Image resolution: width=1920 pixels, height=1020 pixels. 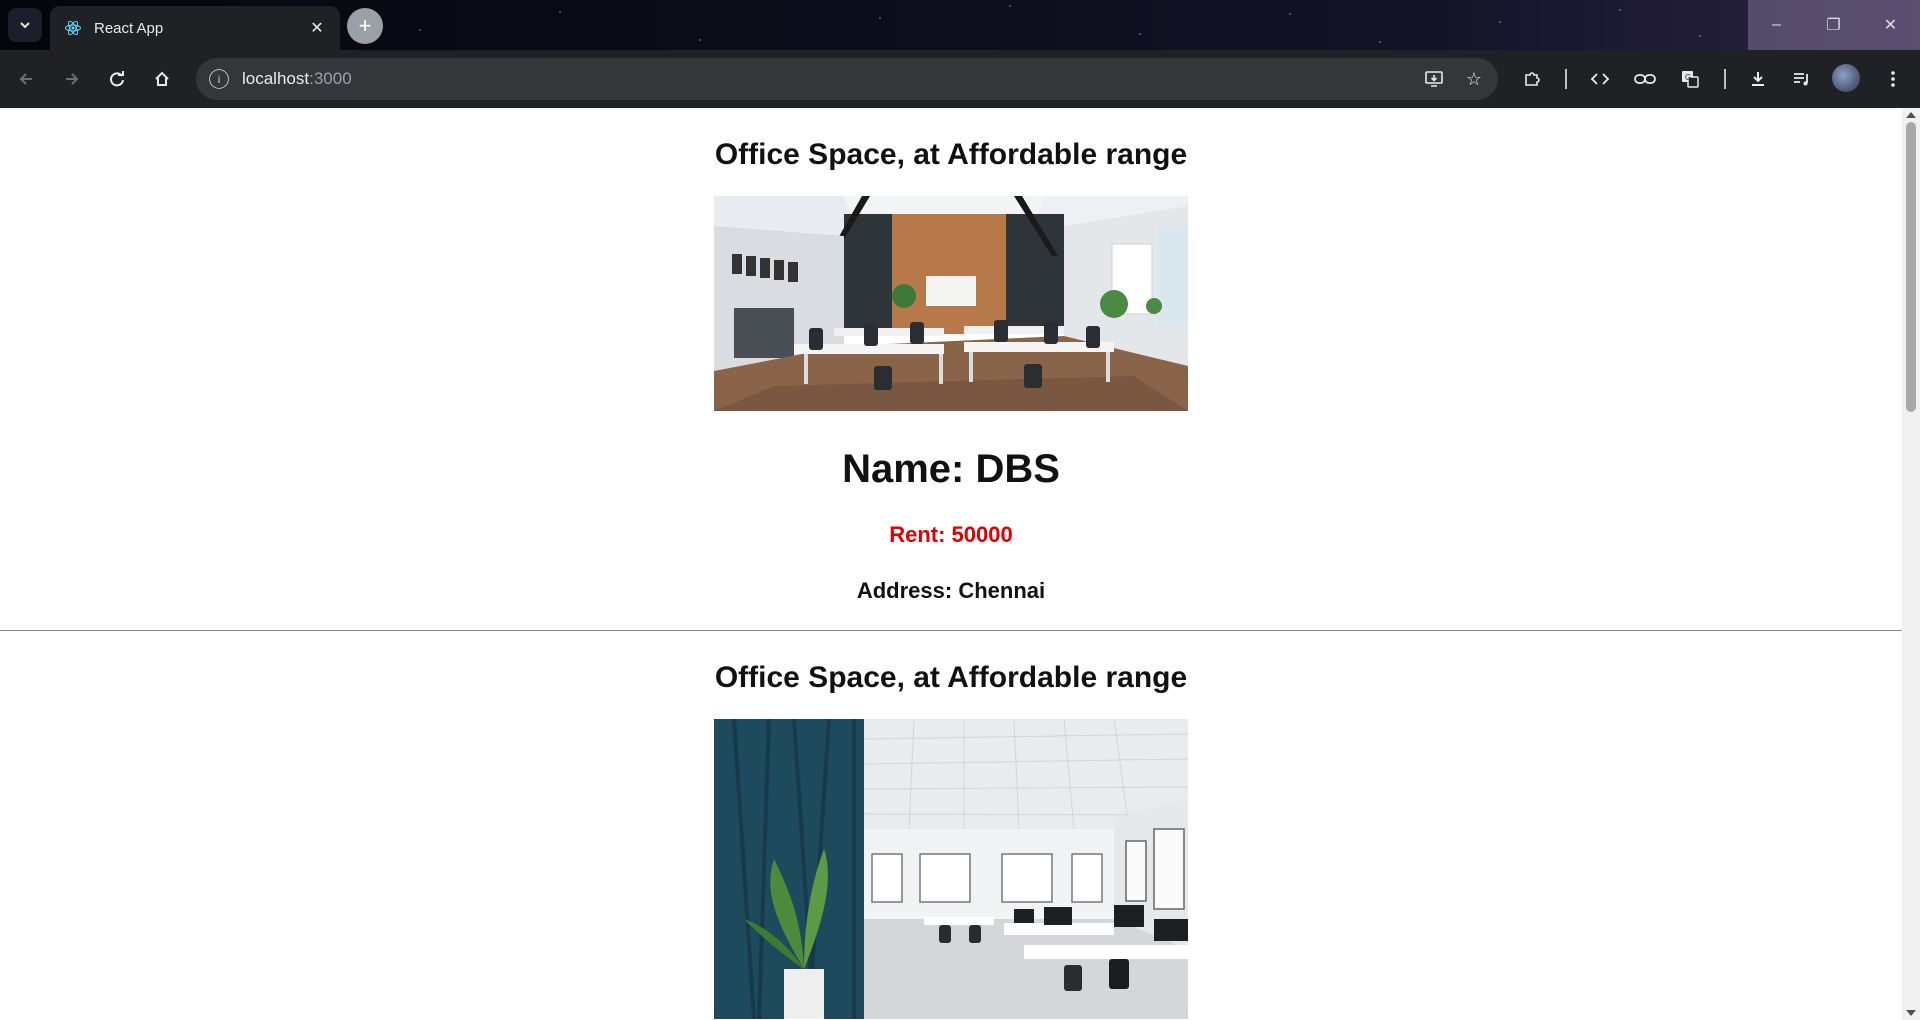 What do you see at coordinates (317, 28) in the screenshot?
I see `close-tab-icon: ✕` at bounding box center [317, 28].